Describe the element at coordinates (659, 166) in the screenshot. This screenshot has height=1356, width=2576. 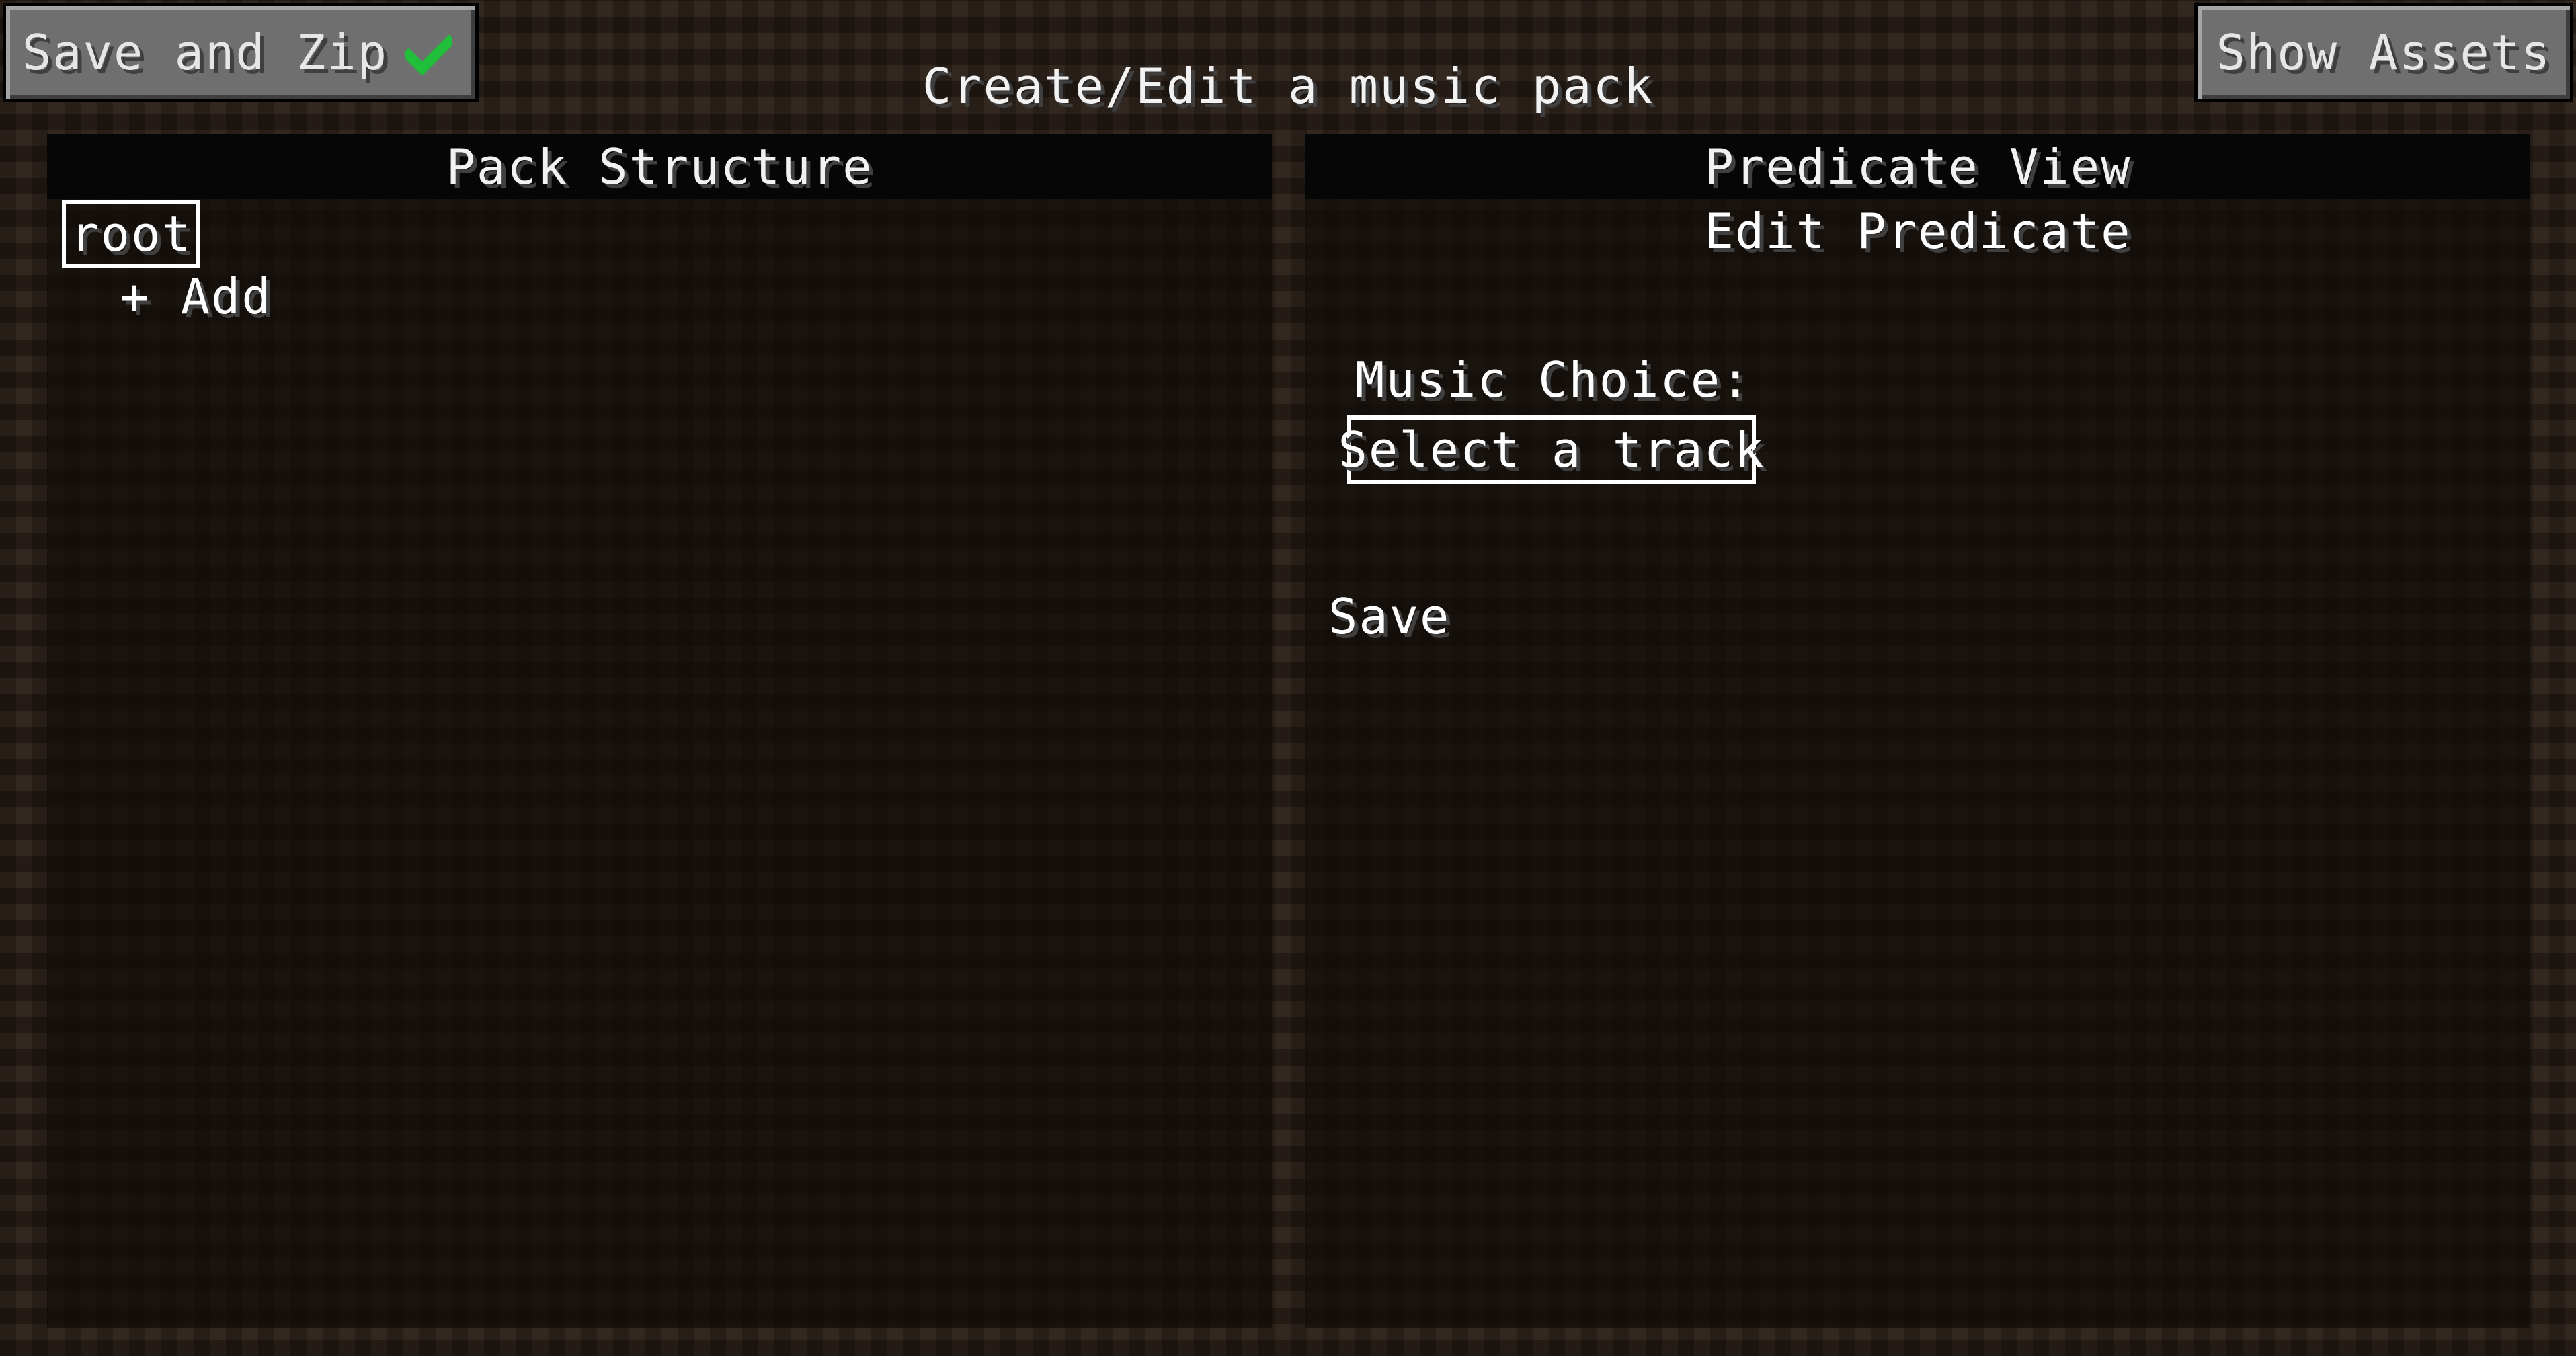
I see `pack-structure-header: Pack Structure` at that location.